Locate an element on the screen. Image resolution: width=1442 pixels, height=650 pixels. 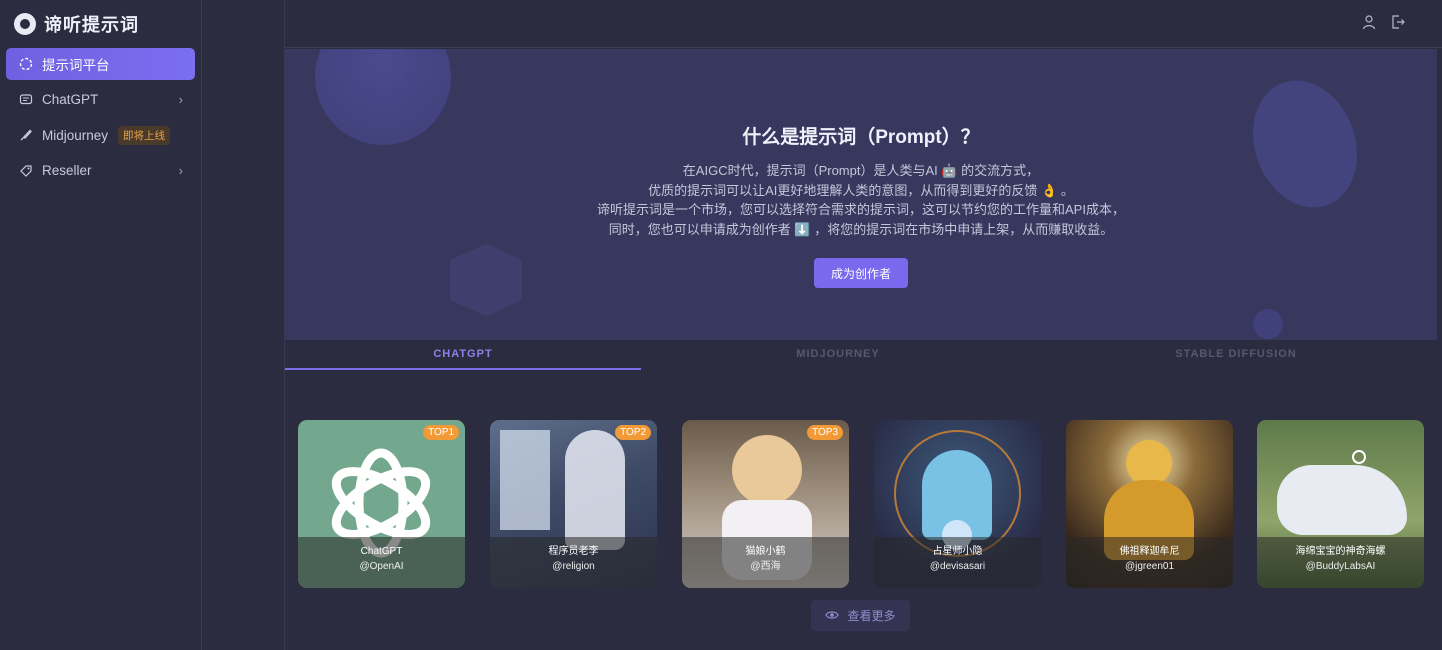
card-caption: 猫娘小鹤 @西海 is located at coordinates (765, 562).